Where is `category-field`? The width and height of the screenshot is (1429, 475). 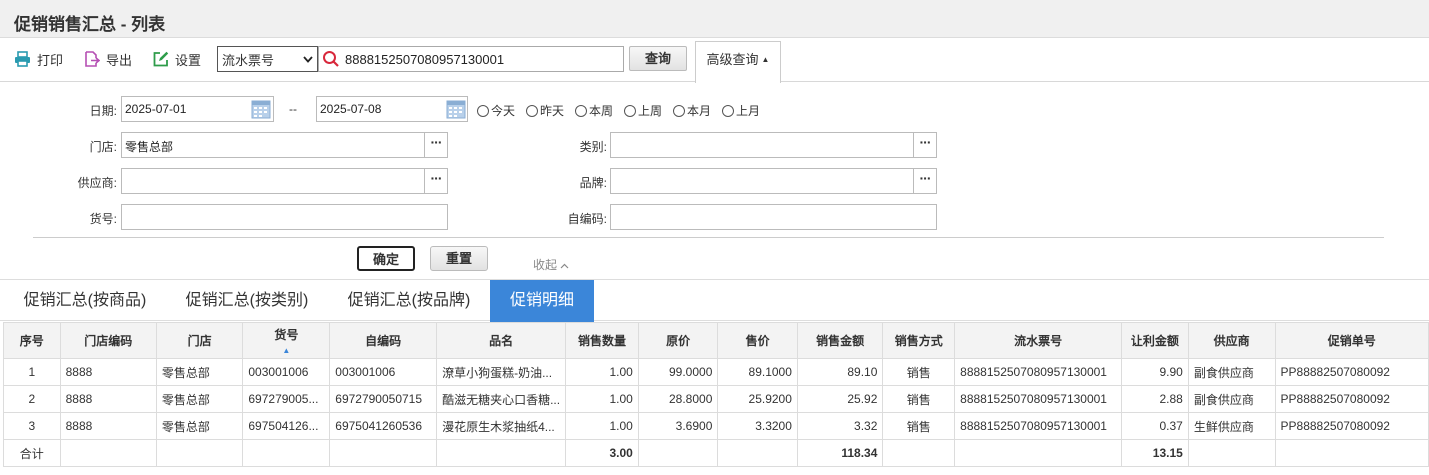 category-field is located at coordinates (762, 145).